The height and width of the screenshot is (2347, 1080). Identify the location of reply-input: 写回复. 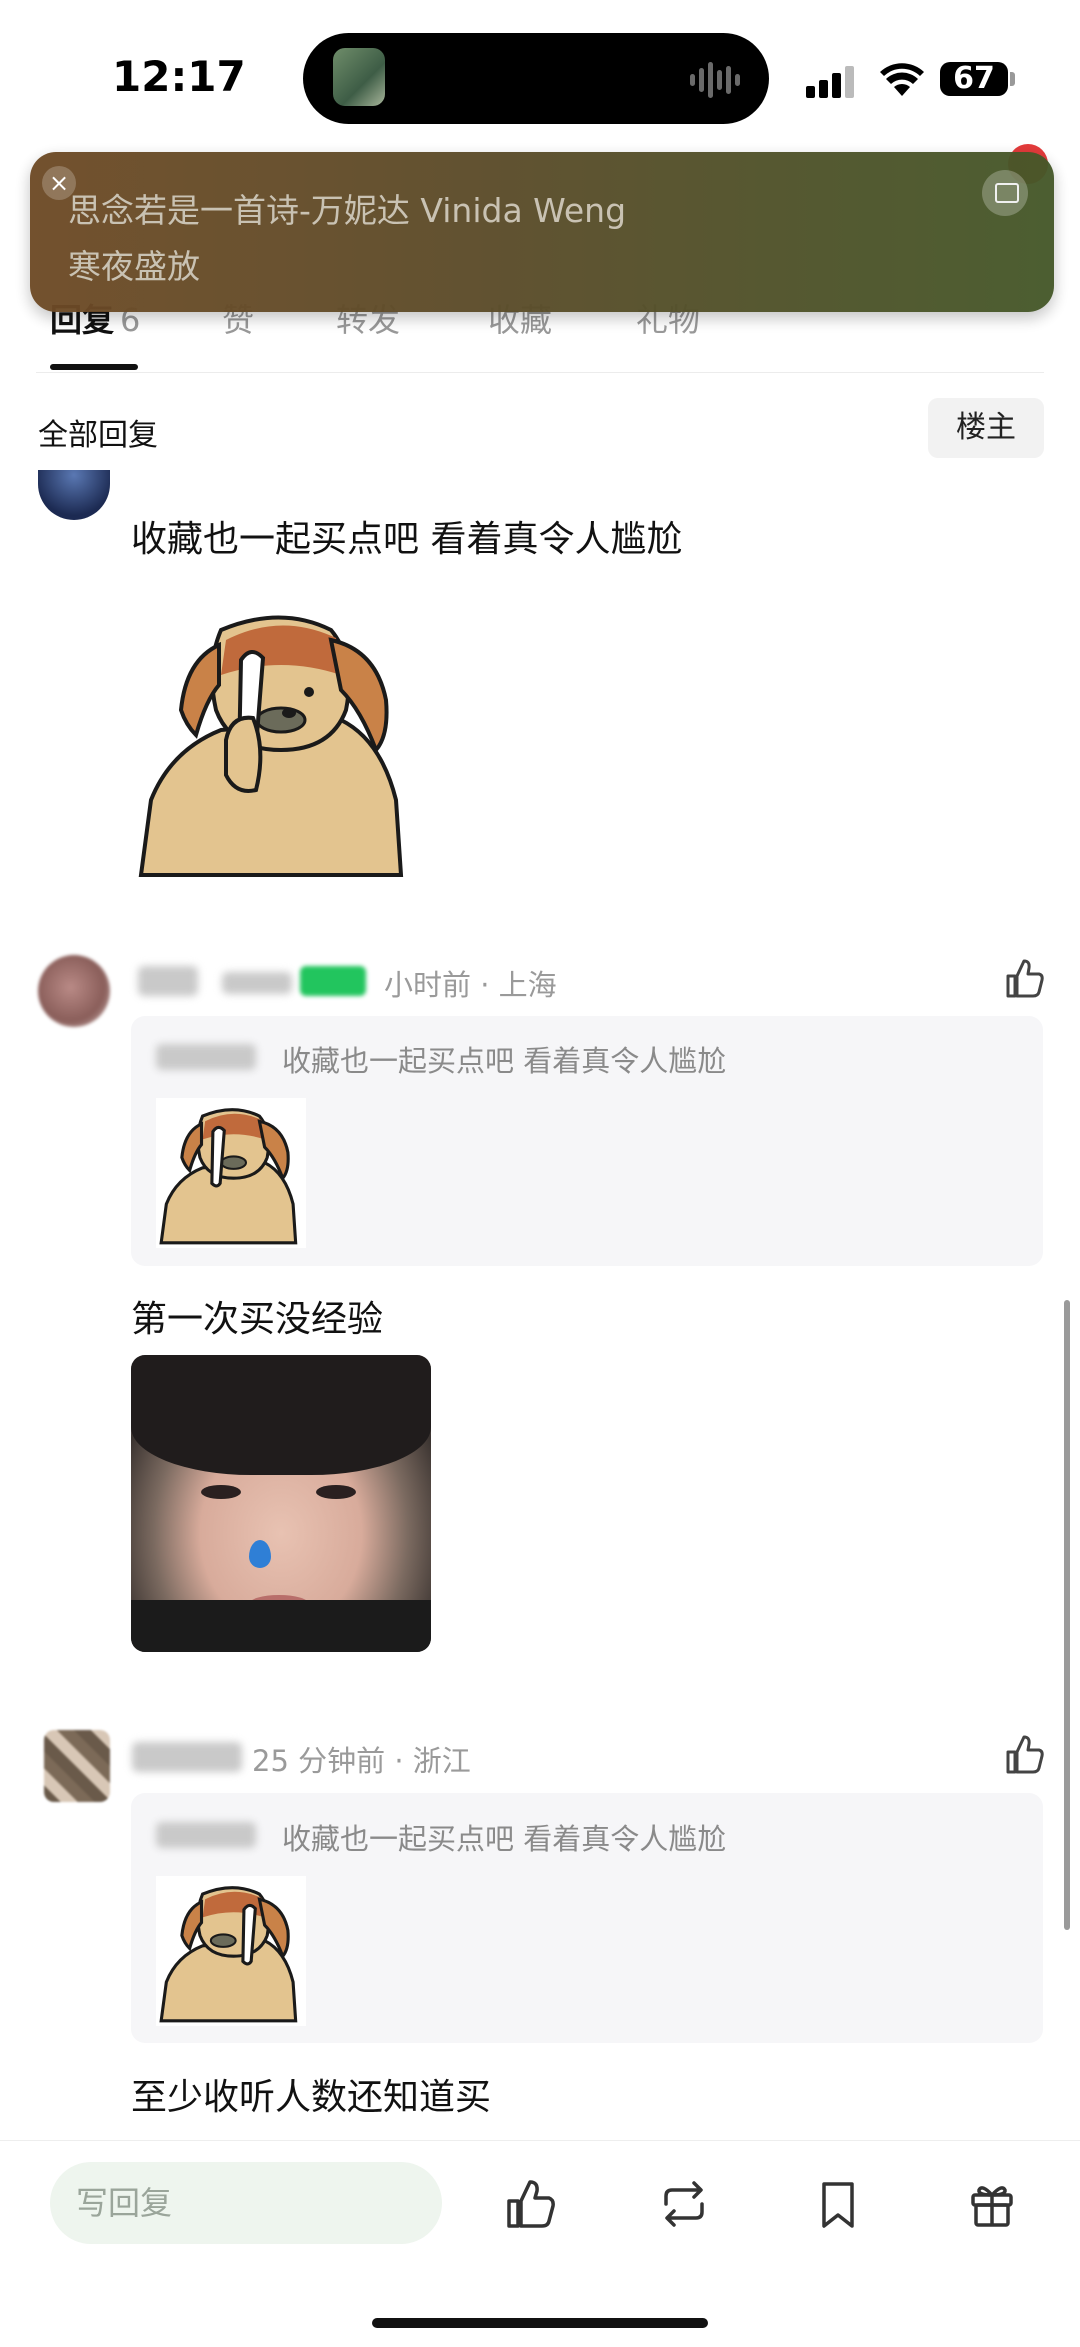
(246, 2203).